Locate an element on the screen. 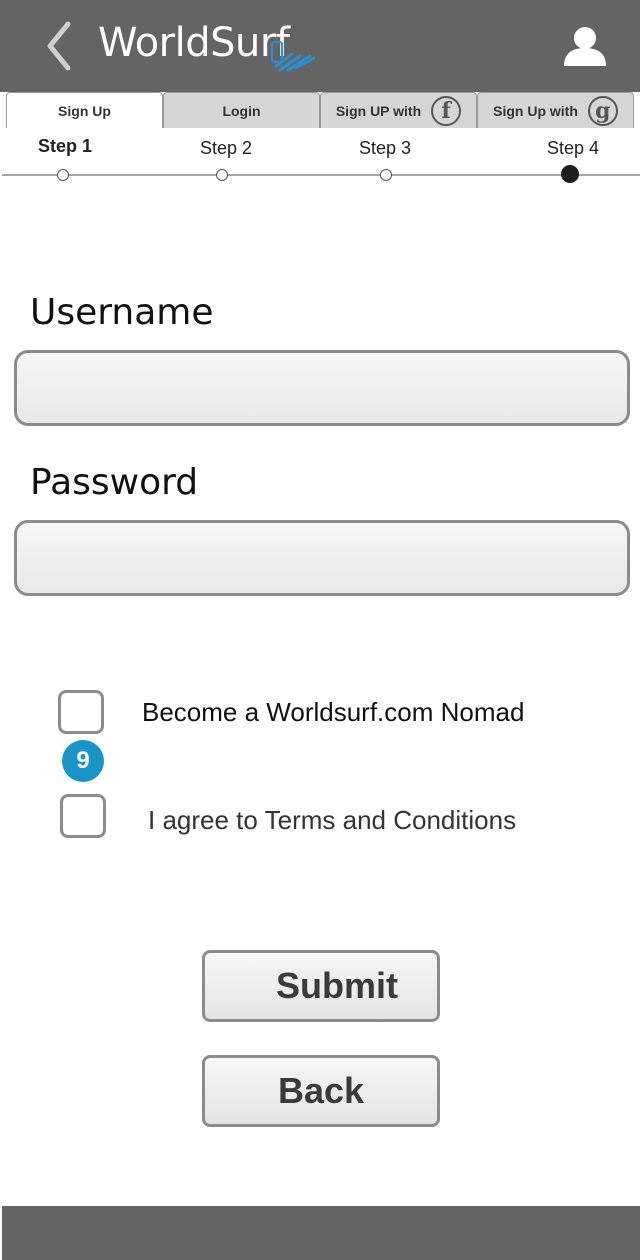 This screenshot has width=640, height=1260. password-label: Password is located at coordinates (114, 482).